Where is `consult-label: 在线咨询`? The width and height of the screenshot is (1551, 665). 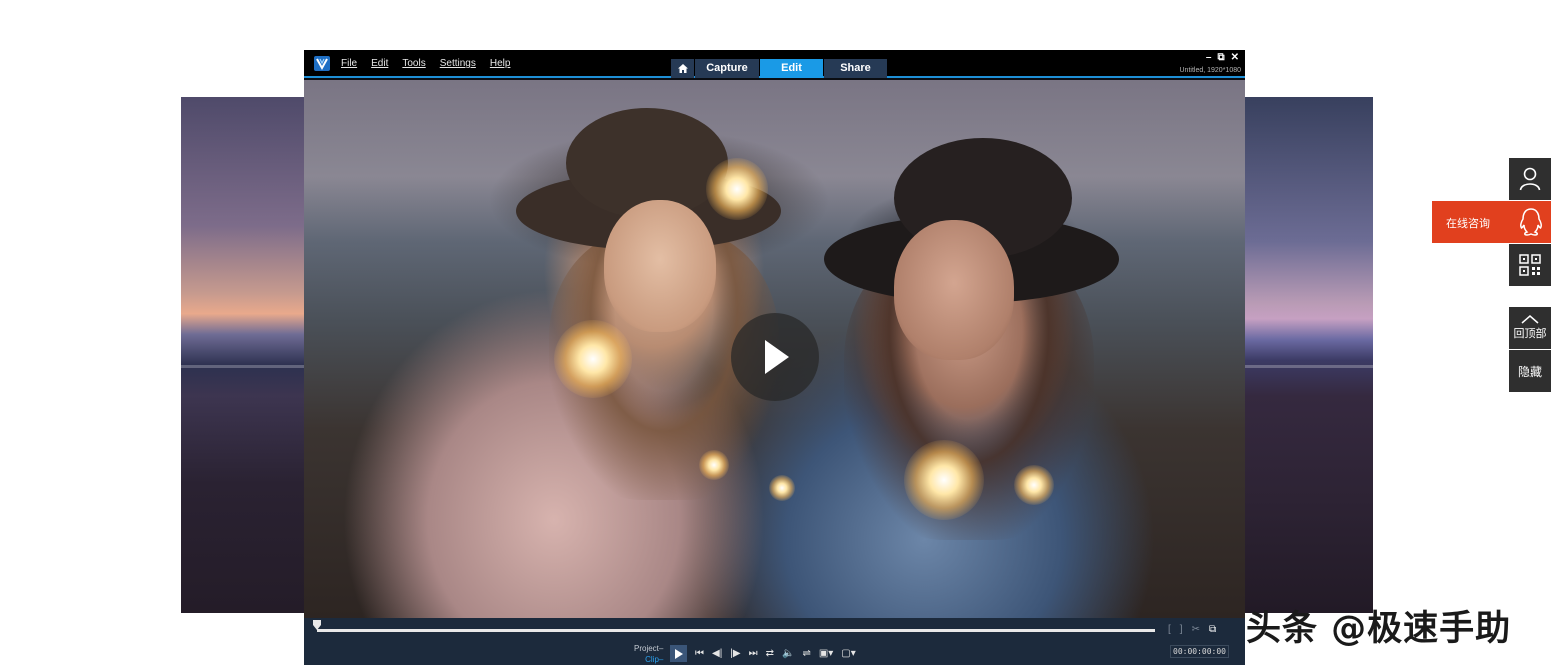
consult-label: 在线咨询 is located at coordinates (1468, 223).